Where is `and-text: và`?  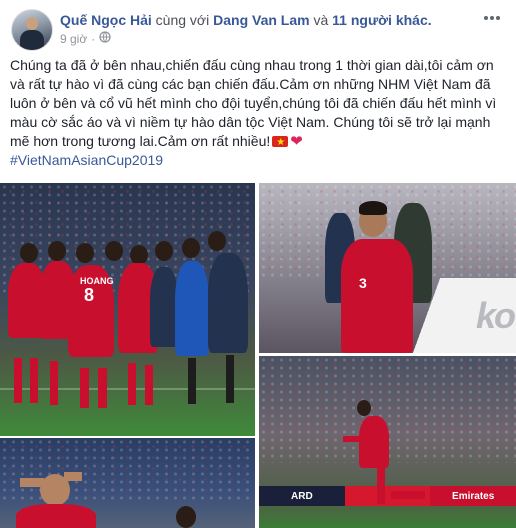 and-text: và is located at coordinates (321, 20).